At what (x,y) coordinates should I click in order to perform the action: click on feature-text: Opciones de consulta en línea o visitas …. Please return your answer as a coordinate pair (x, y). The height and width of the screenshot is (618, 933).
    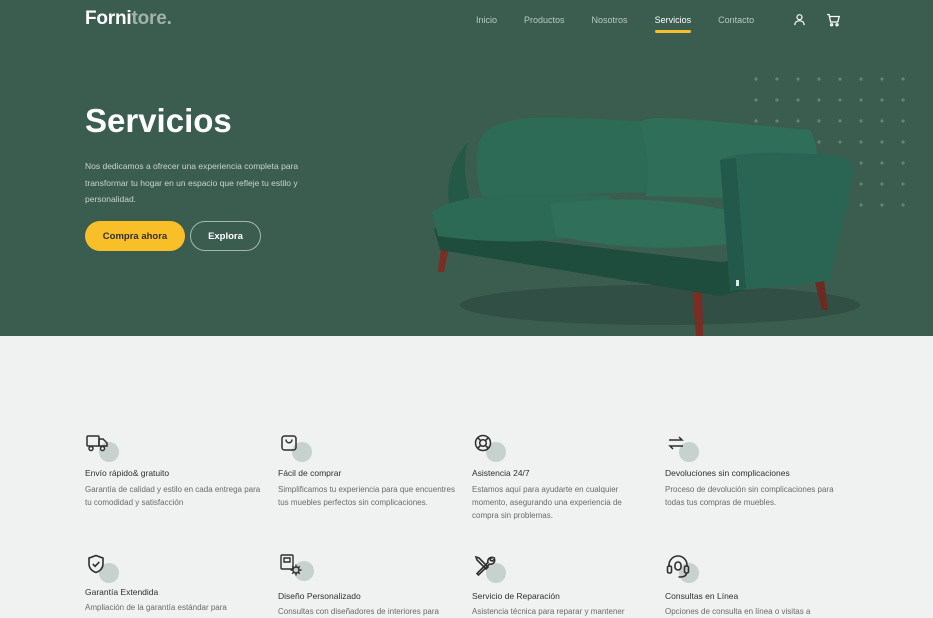
    Looking at the image, I should click on (738, 611).